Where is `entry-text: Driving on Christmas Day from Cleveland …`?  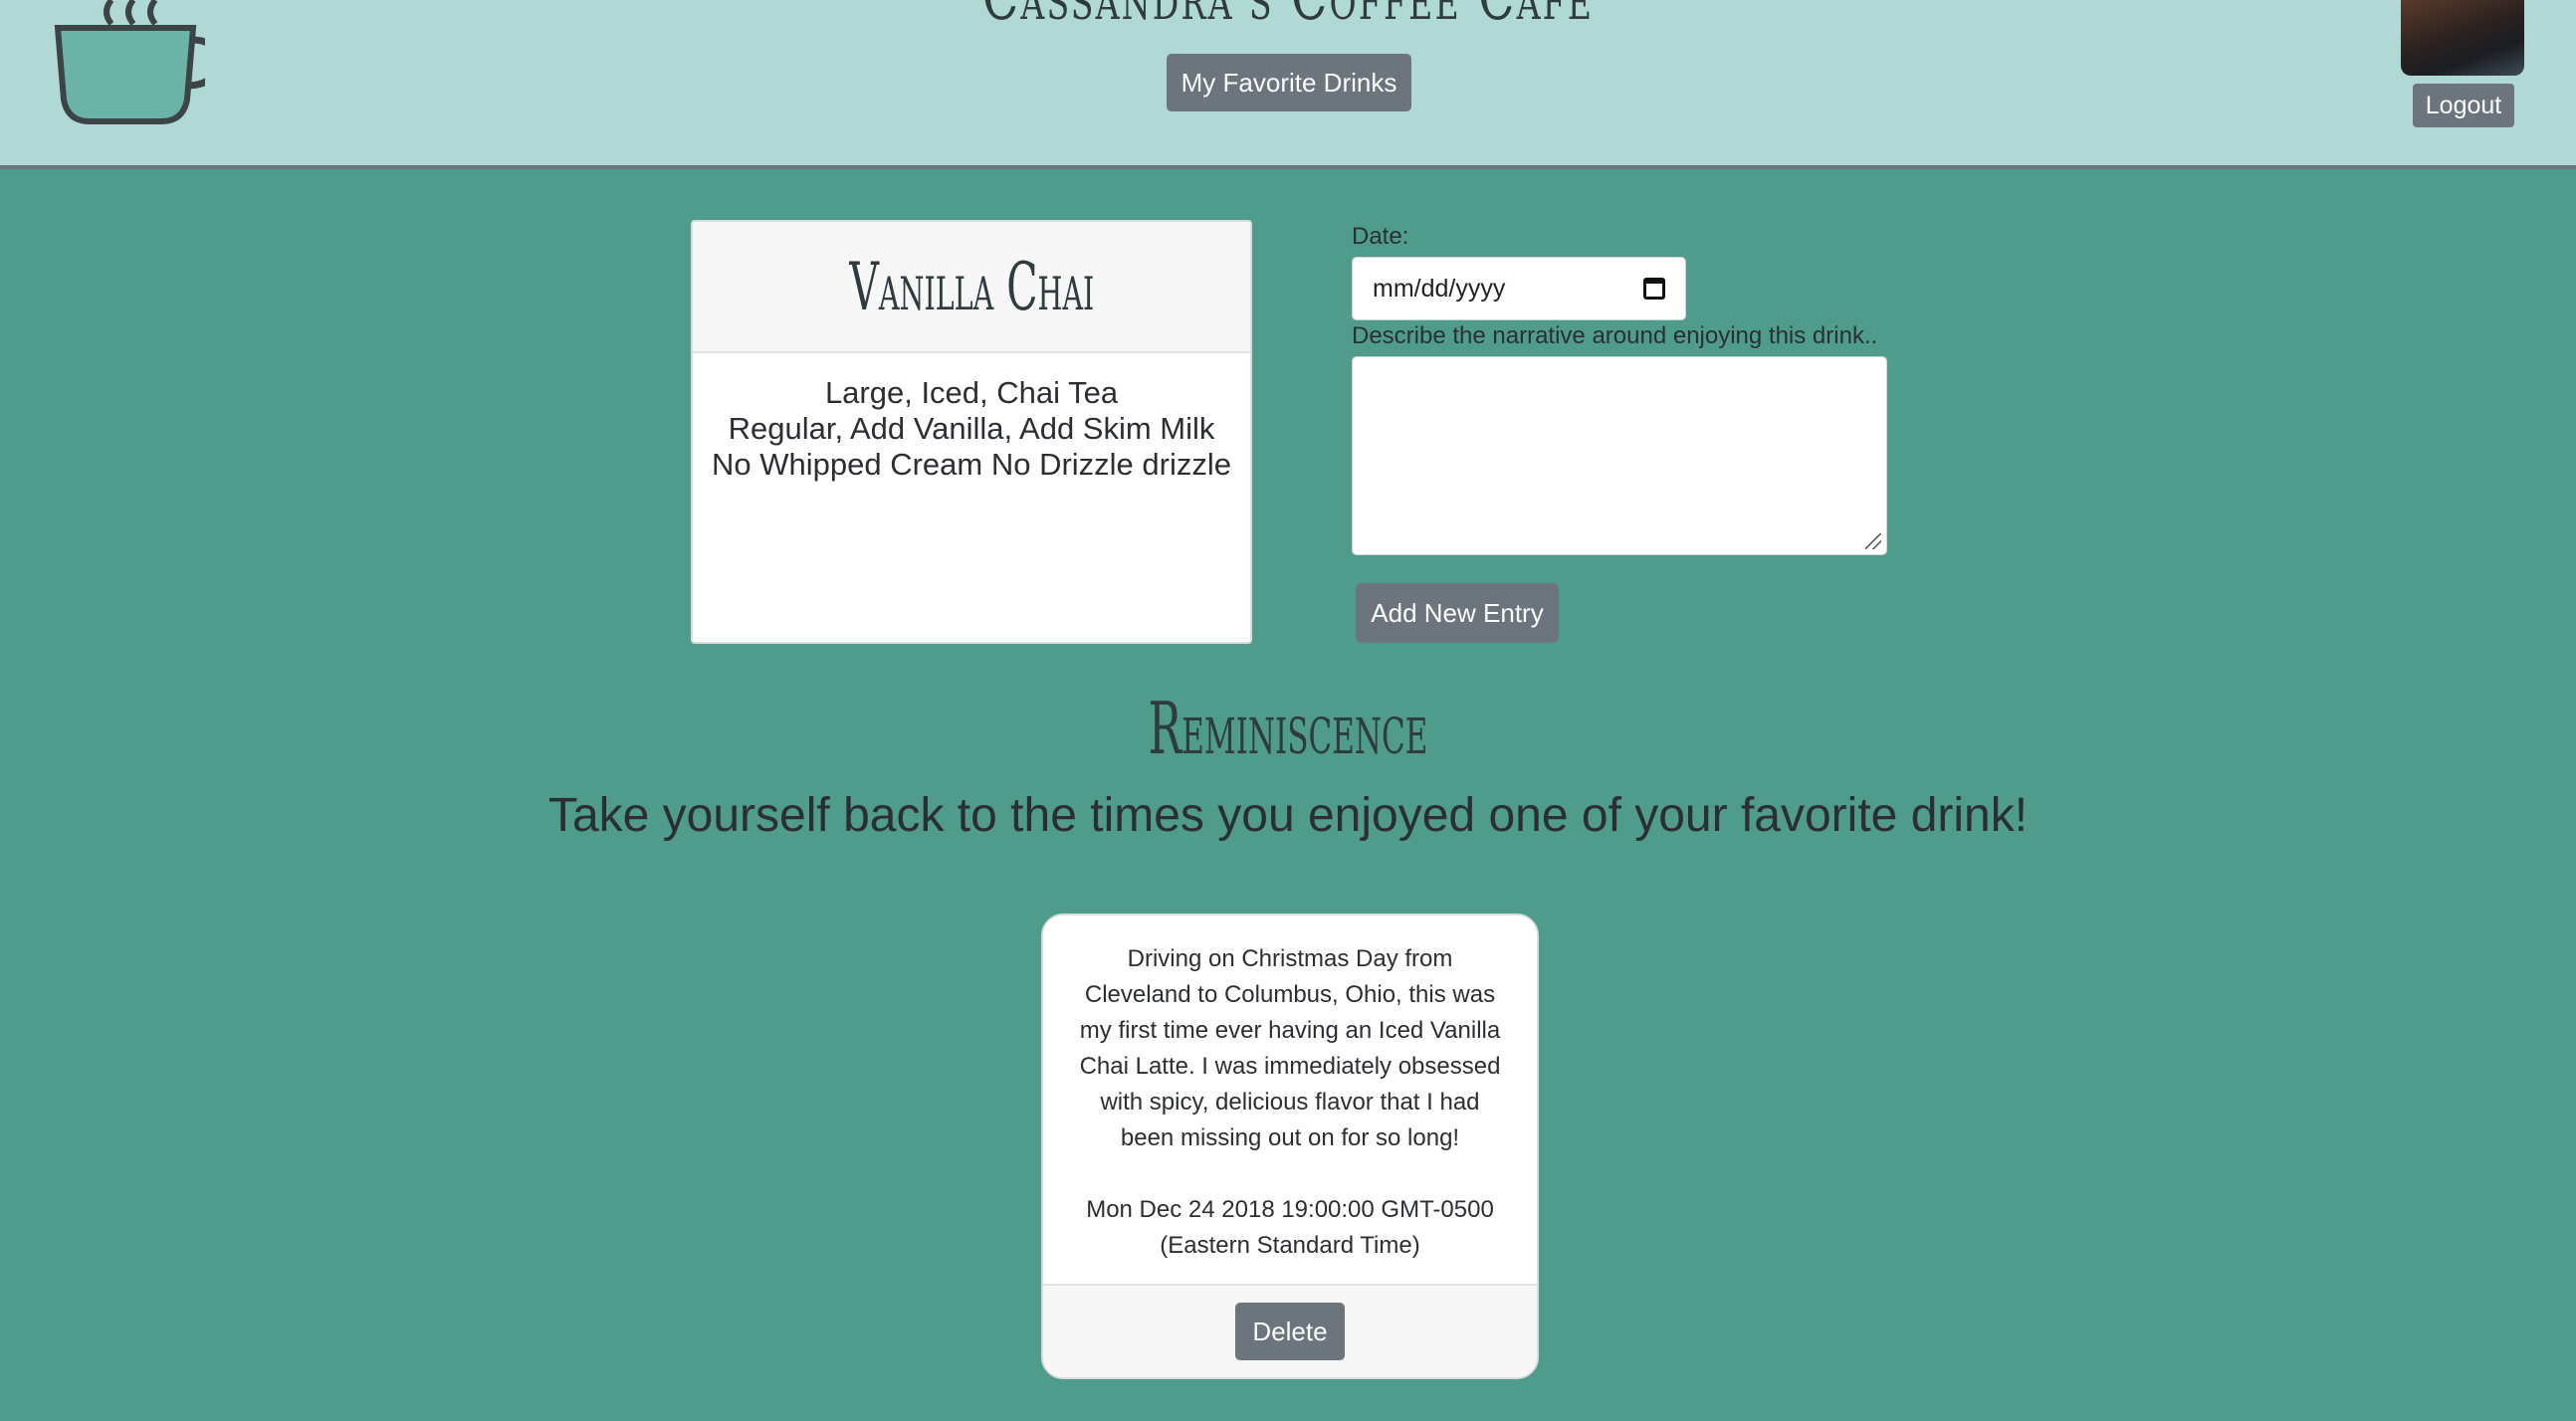 entry-text: Driving on Christmas Day from Cleveland … is located at coordinates (1290, 1048).